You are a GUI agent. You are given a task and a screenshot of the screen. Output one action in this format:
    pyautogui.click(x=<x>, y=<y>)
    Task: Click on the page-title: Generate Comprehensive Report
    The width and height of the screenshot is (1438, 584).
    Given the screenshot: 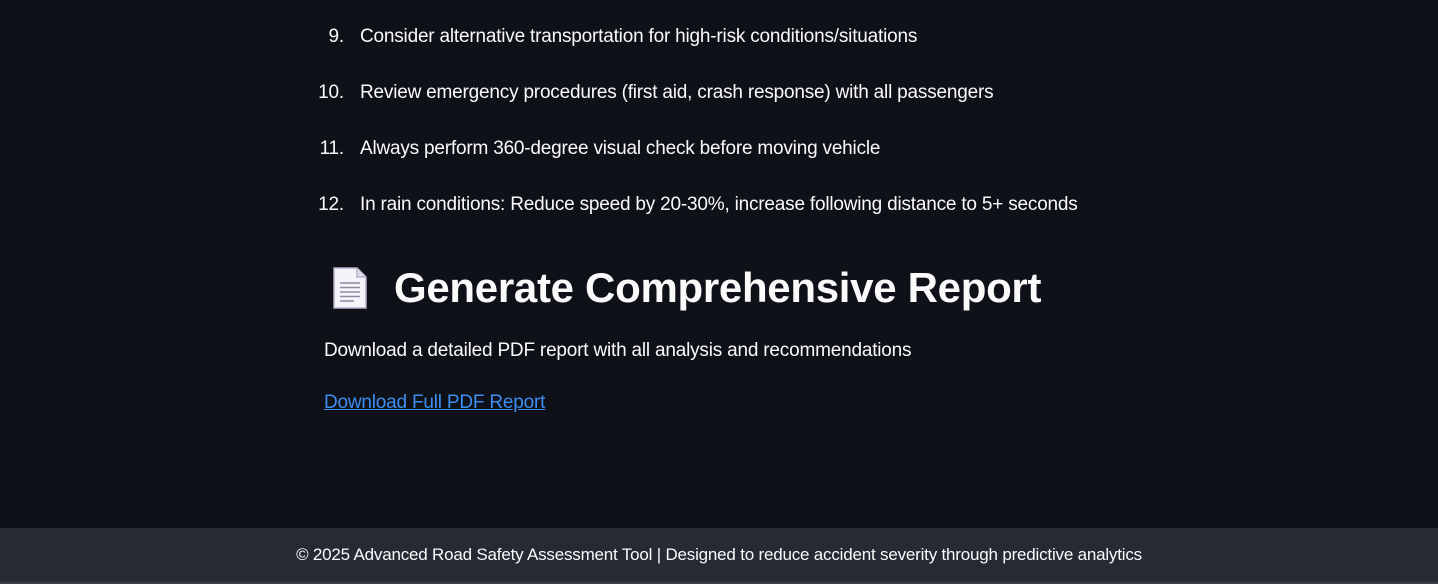 What is the action you would take?
    pyautogui.click(x=718, y=287)
    